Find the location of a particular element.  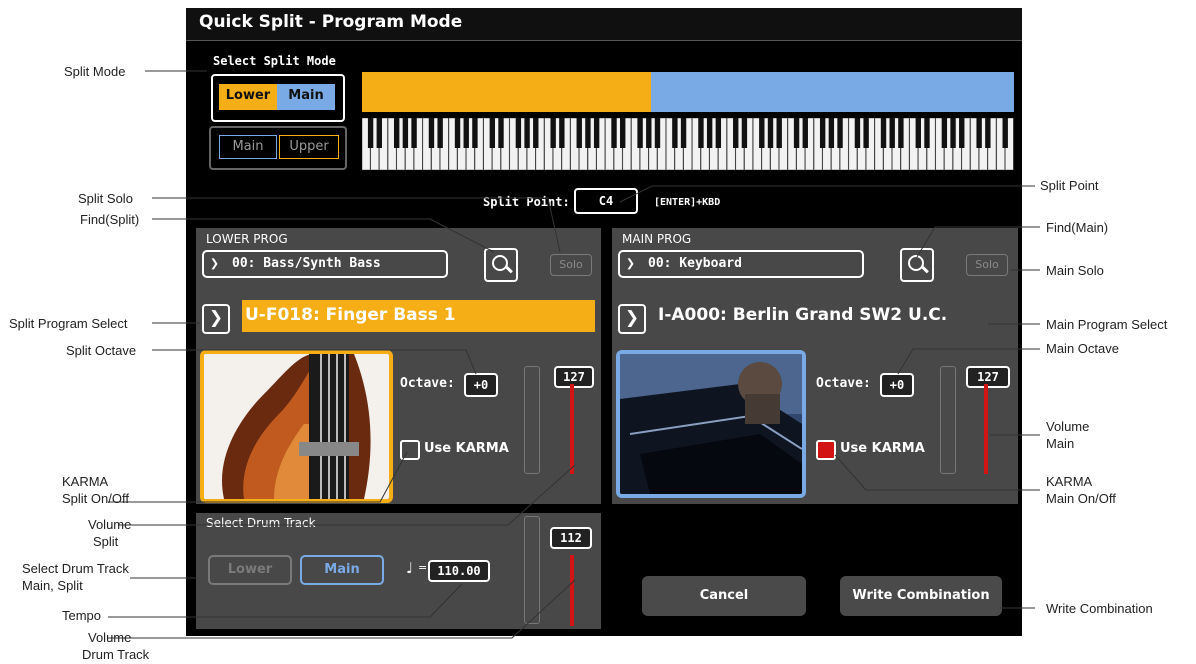

callout-karma-split-2: Split On/Off is located at coordinates (95, 498).